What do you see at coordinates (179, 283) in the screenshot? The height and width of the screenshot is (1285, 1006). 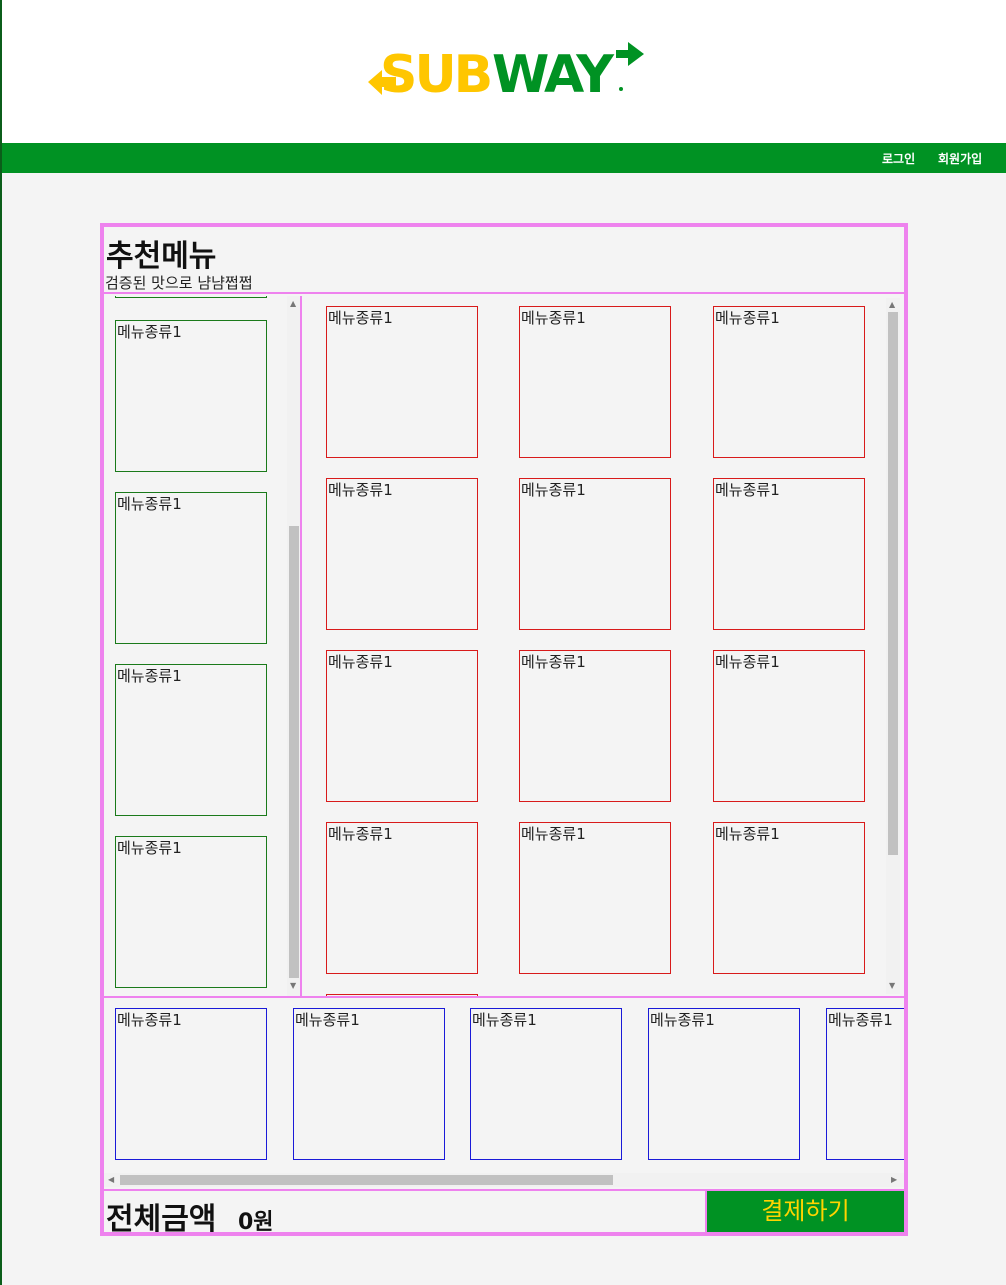 I see `recommend-subtitle: 검증된 맛으로 냠냠쩝쩝` at bounding box center [179, 283].